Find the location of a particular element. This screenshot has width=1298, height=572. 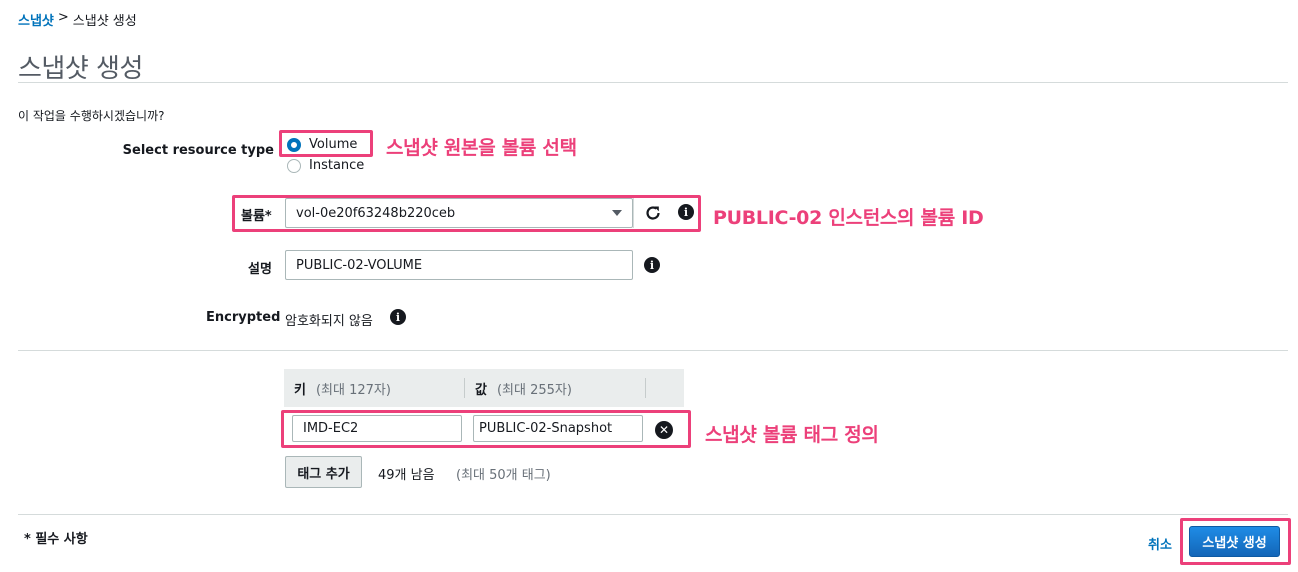

page-title: 스냅샷 생성 is located at coordinates (80, 69).